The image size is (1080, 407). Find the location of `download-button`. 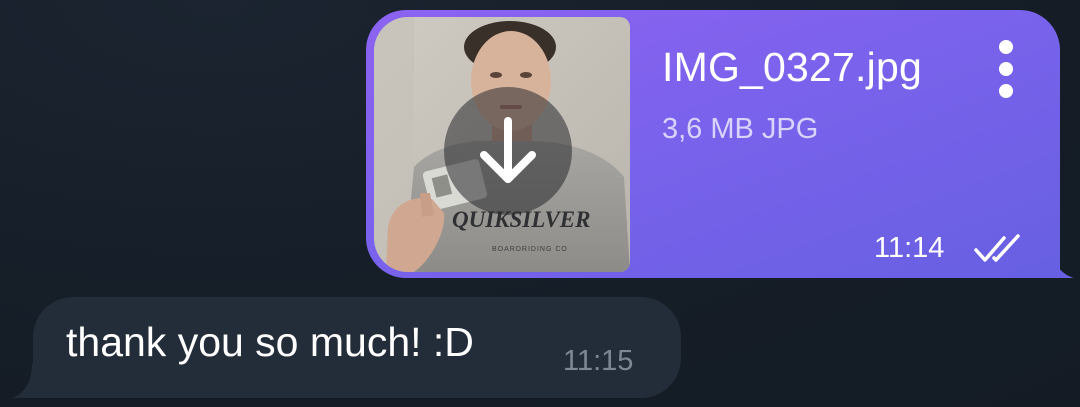

download-button is located at coordinates (508, 151).